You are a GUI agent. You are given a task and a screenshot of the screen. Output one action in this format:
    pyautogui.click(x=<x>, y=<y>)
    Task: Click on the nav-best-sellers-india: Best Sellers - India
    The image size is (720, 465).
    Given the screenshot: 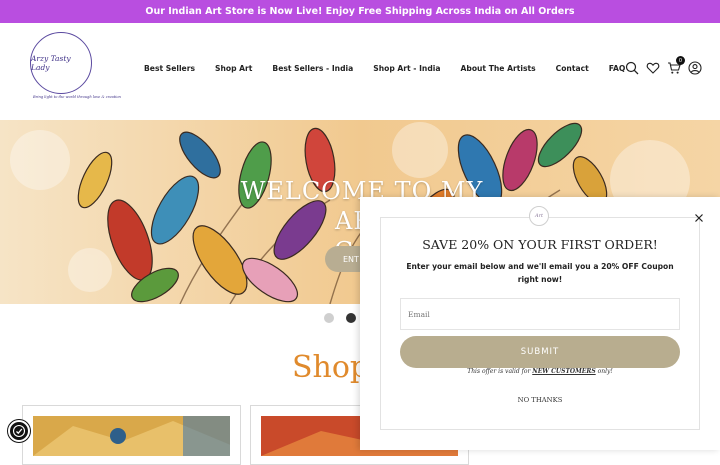 What is the action you would take?
    pyautogui.click(x=312, y=68)
    